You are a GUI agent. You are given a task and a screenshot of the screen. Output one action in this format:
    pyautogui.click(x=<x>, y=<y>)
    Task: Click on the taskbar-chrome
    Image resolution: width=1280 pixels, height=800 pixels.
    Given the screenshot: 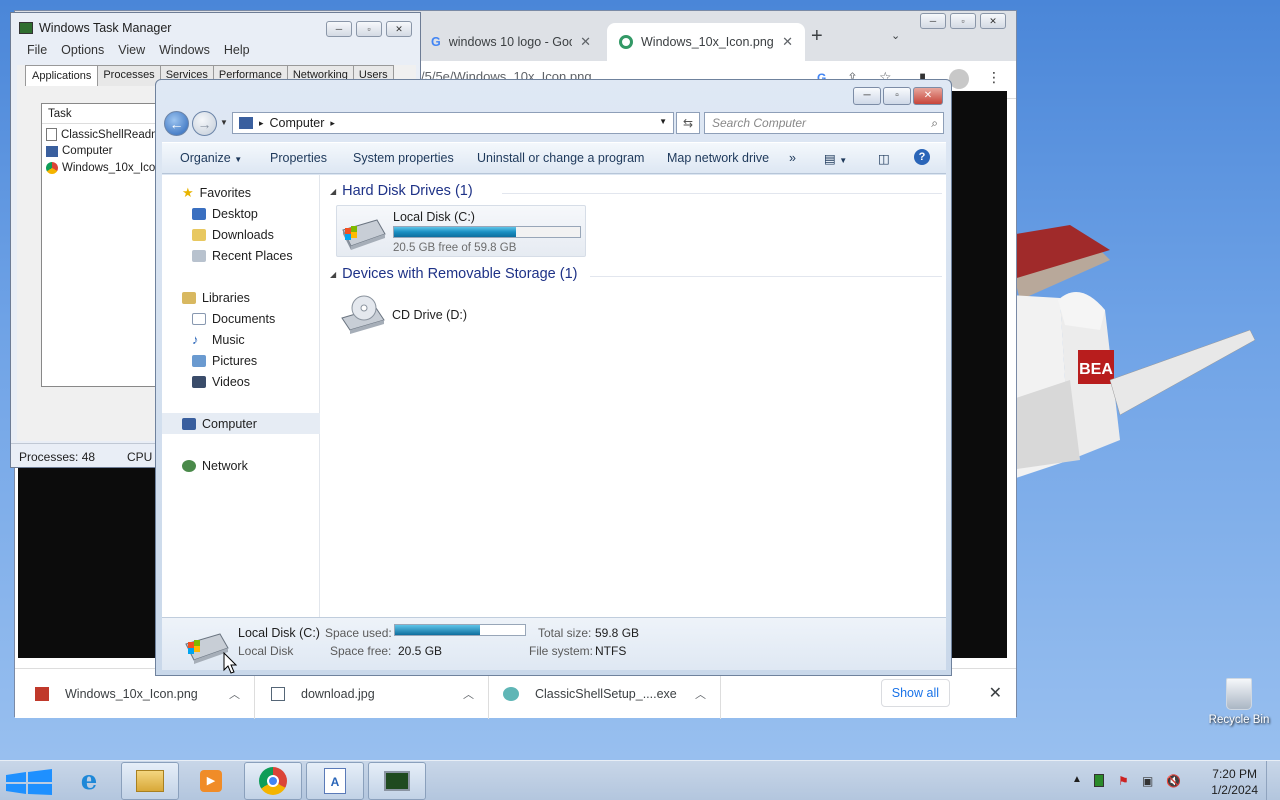 What is the action you would take?
    pyautogui.click(x=273, y=781)
    